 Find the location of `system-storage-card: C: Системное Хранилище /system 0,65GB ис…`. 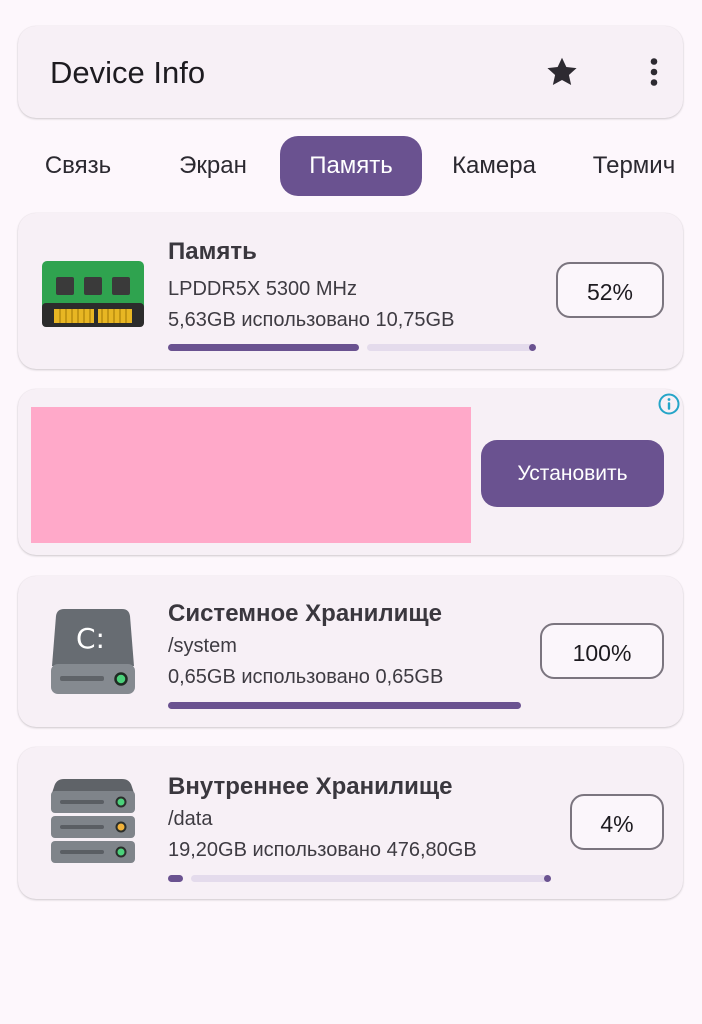

system-storage-card: C: Системное Хранилище /system 0,65GB ис… is located at coordinates (350, 651).